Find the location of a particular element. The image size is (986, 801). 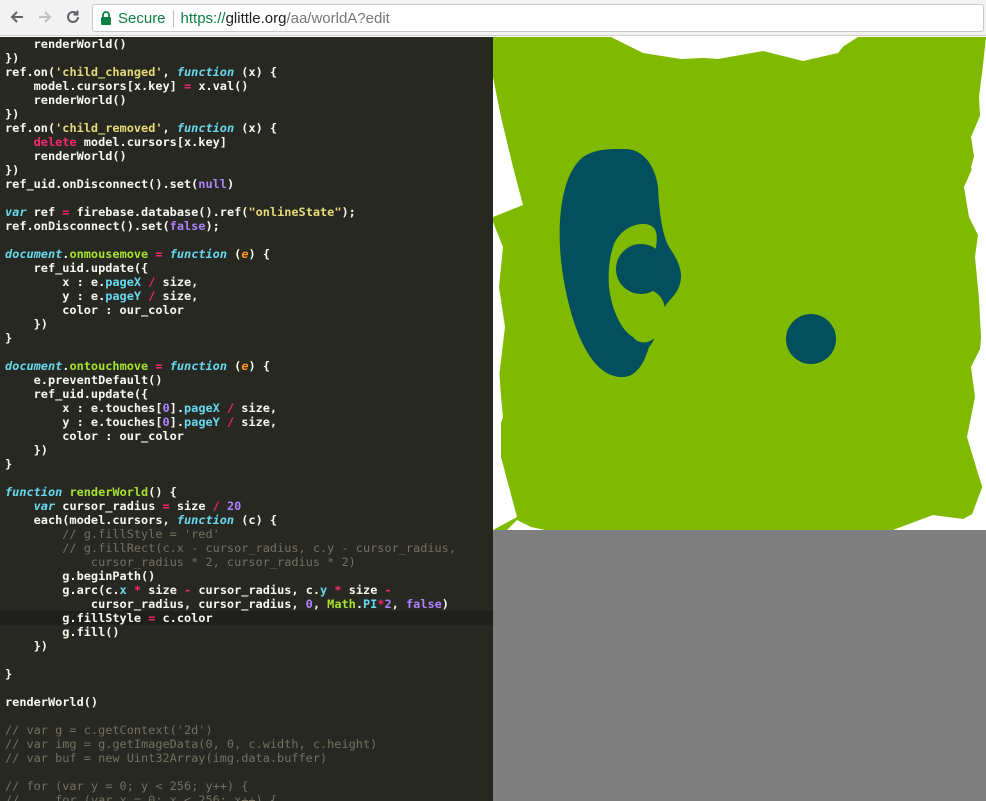

code-token: ref.onDisconnect().set( is located at coordinates (87, 226).